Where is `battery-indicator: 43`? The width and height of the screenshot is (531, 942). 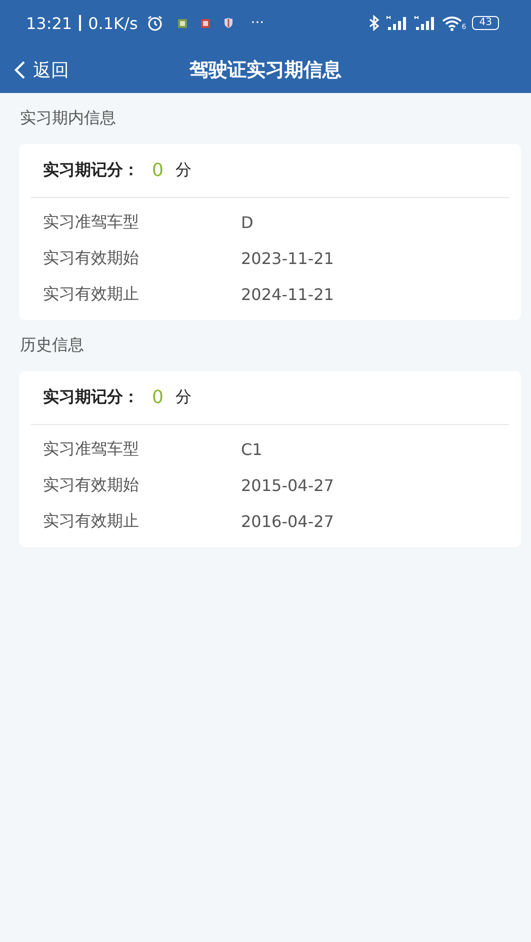 battery-indicator: 43 is located at coordinates (485, 23).